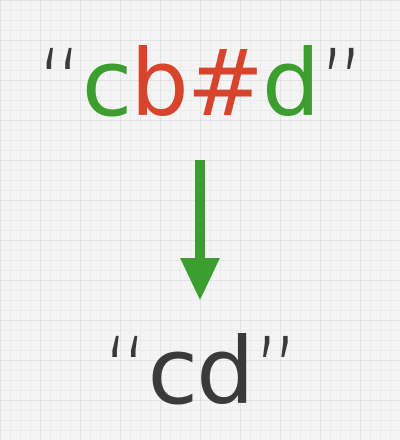  What do you see at coordinates (276, 371) in the screenshot?
I see `output-close-quote: ”` at bounding box center [276, 371].